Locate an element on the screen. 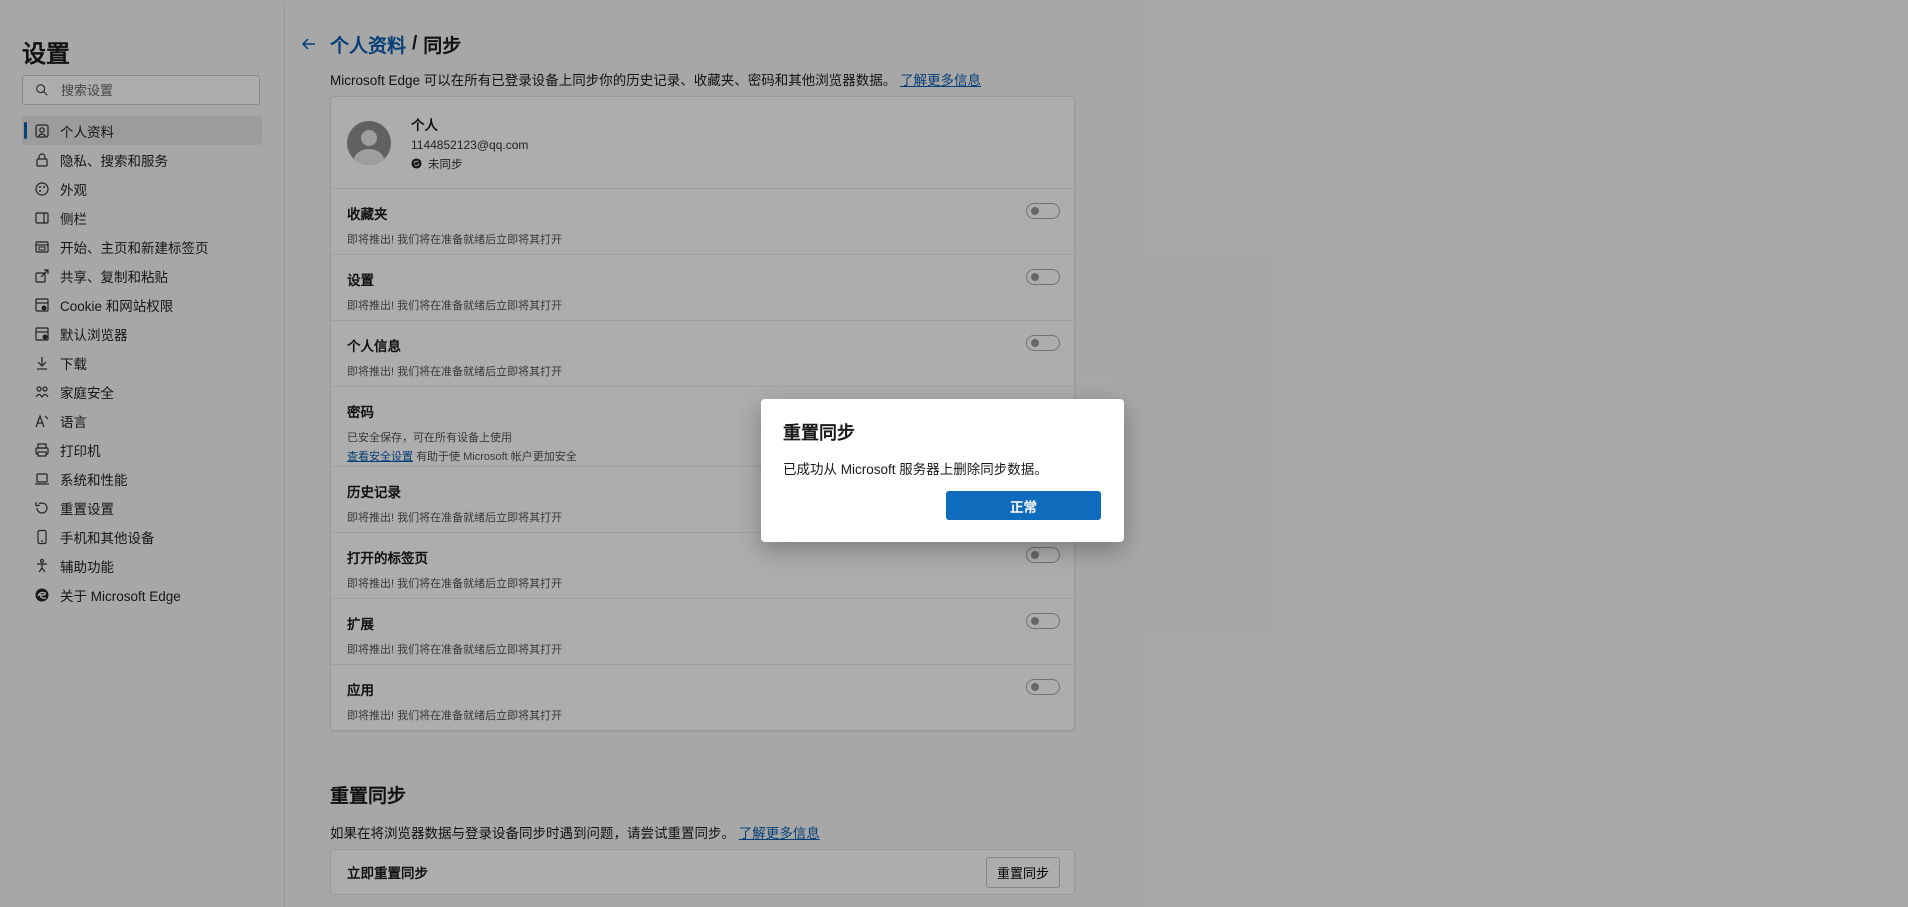 This screenshot has height=907, width=1908. reset-sync-dialog: 重置同步 已成功从 Microsoft 服务器上删除同步数据。 正常 is located at coordinates (942, 470).